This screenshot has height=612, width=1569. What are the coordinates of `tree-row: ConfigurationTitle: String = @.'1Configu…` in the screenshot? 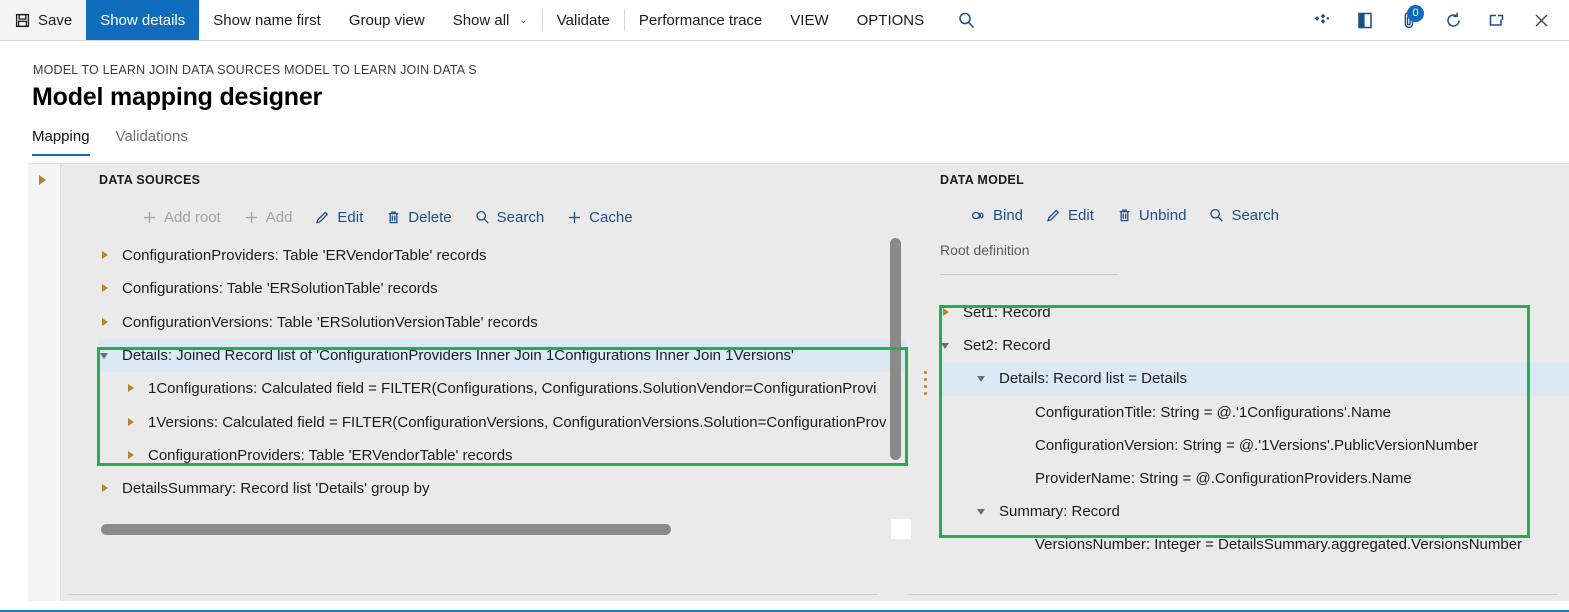 It's located at (1254, 412).